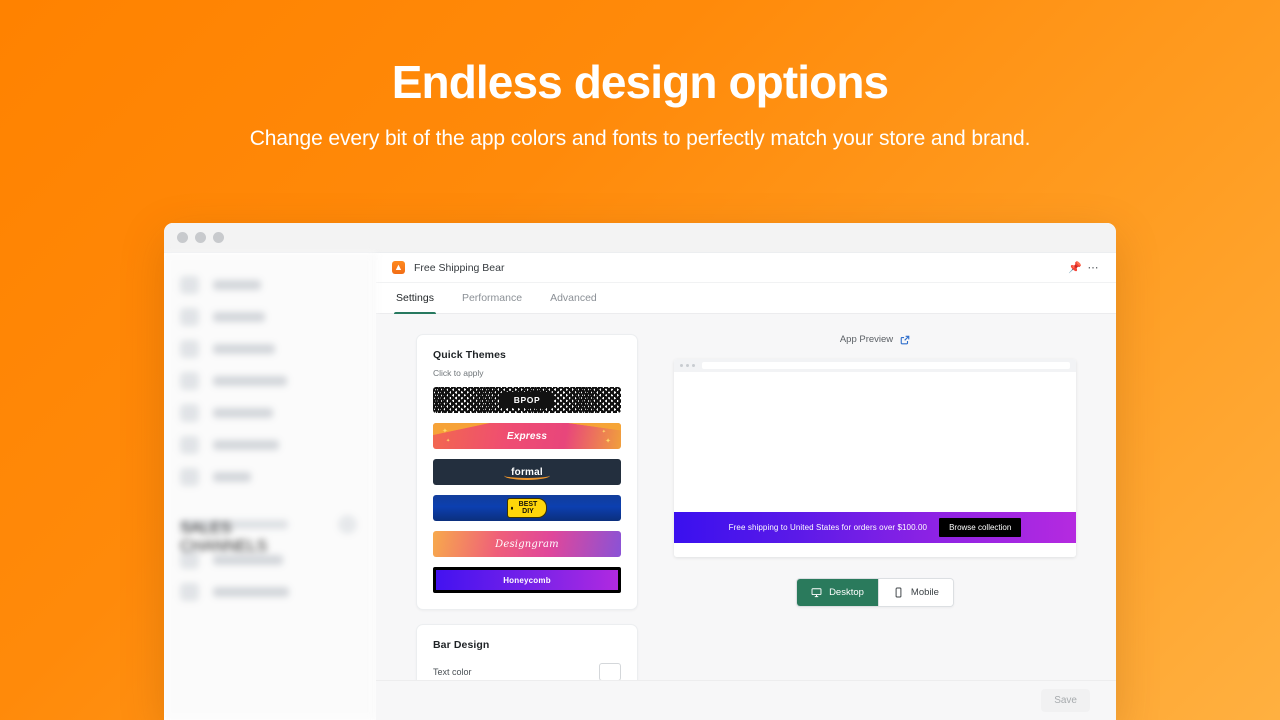  Describe the element at coordinates (746, 298) in the screenshot. I see `tab-bar: Settings Performance Advanced` at that location.